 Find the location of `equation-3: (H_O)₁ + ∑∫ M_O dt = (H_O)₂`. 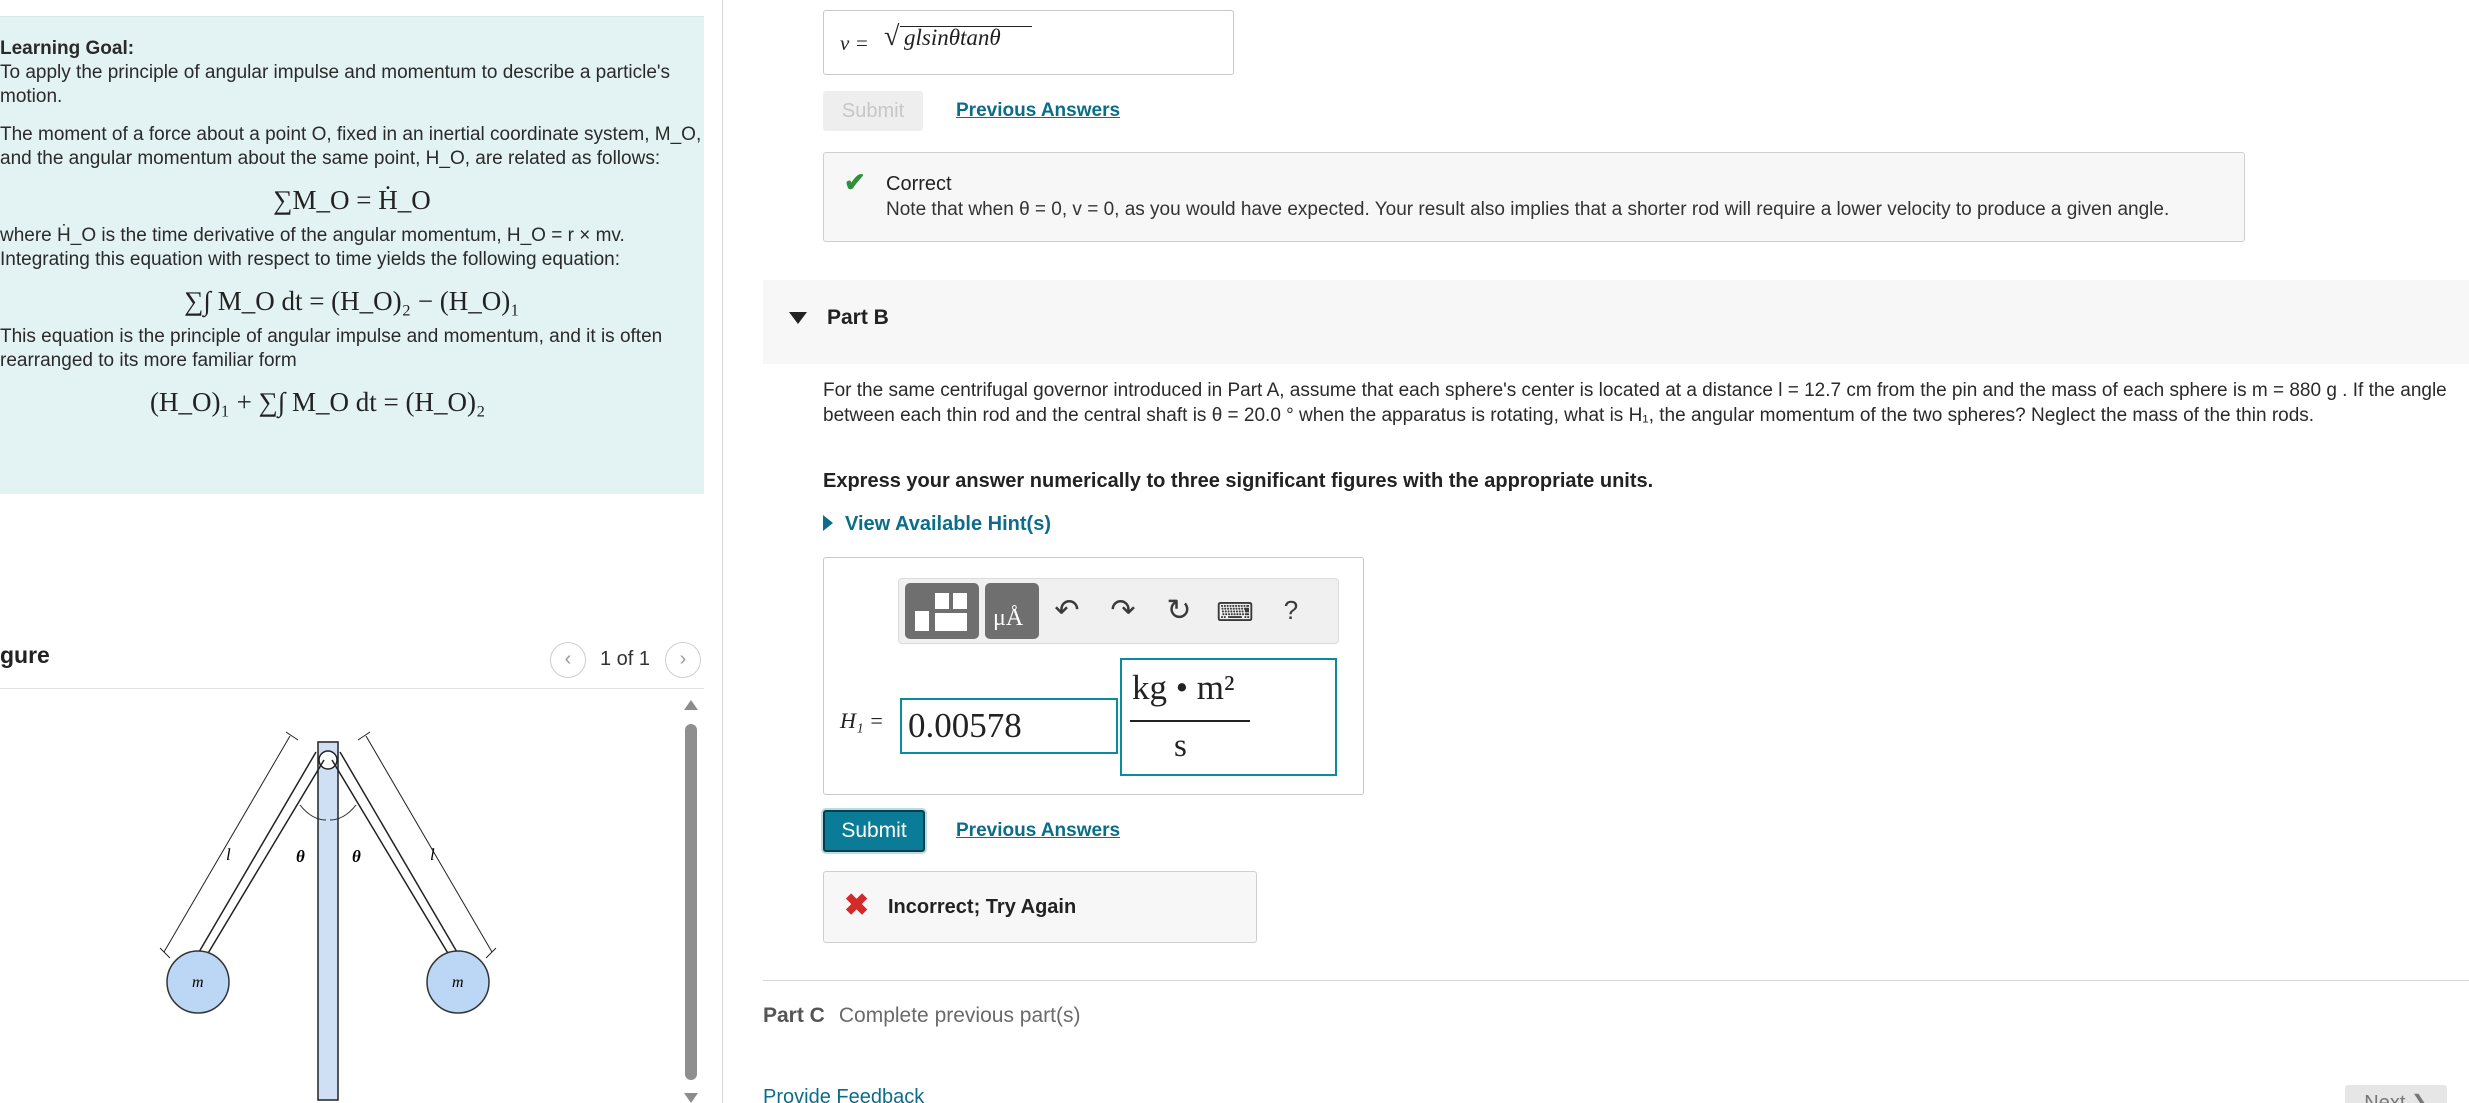

equation-3: (H_O)₁ + ∑∫ M_O dt = (H_O)₂ is located at coordinates (318, 402).